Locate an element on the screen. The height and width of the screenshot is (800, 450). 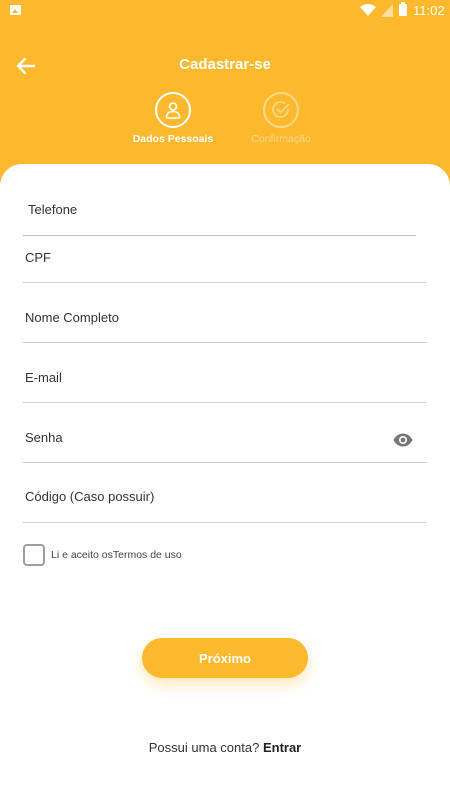
terms-row: Li e aceito osTermos de uso is located at coordinates (102, 555).